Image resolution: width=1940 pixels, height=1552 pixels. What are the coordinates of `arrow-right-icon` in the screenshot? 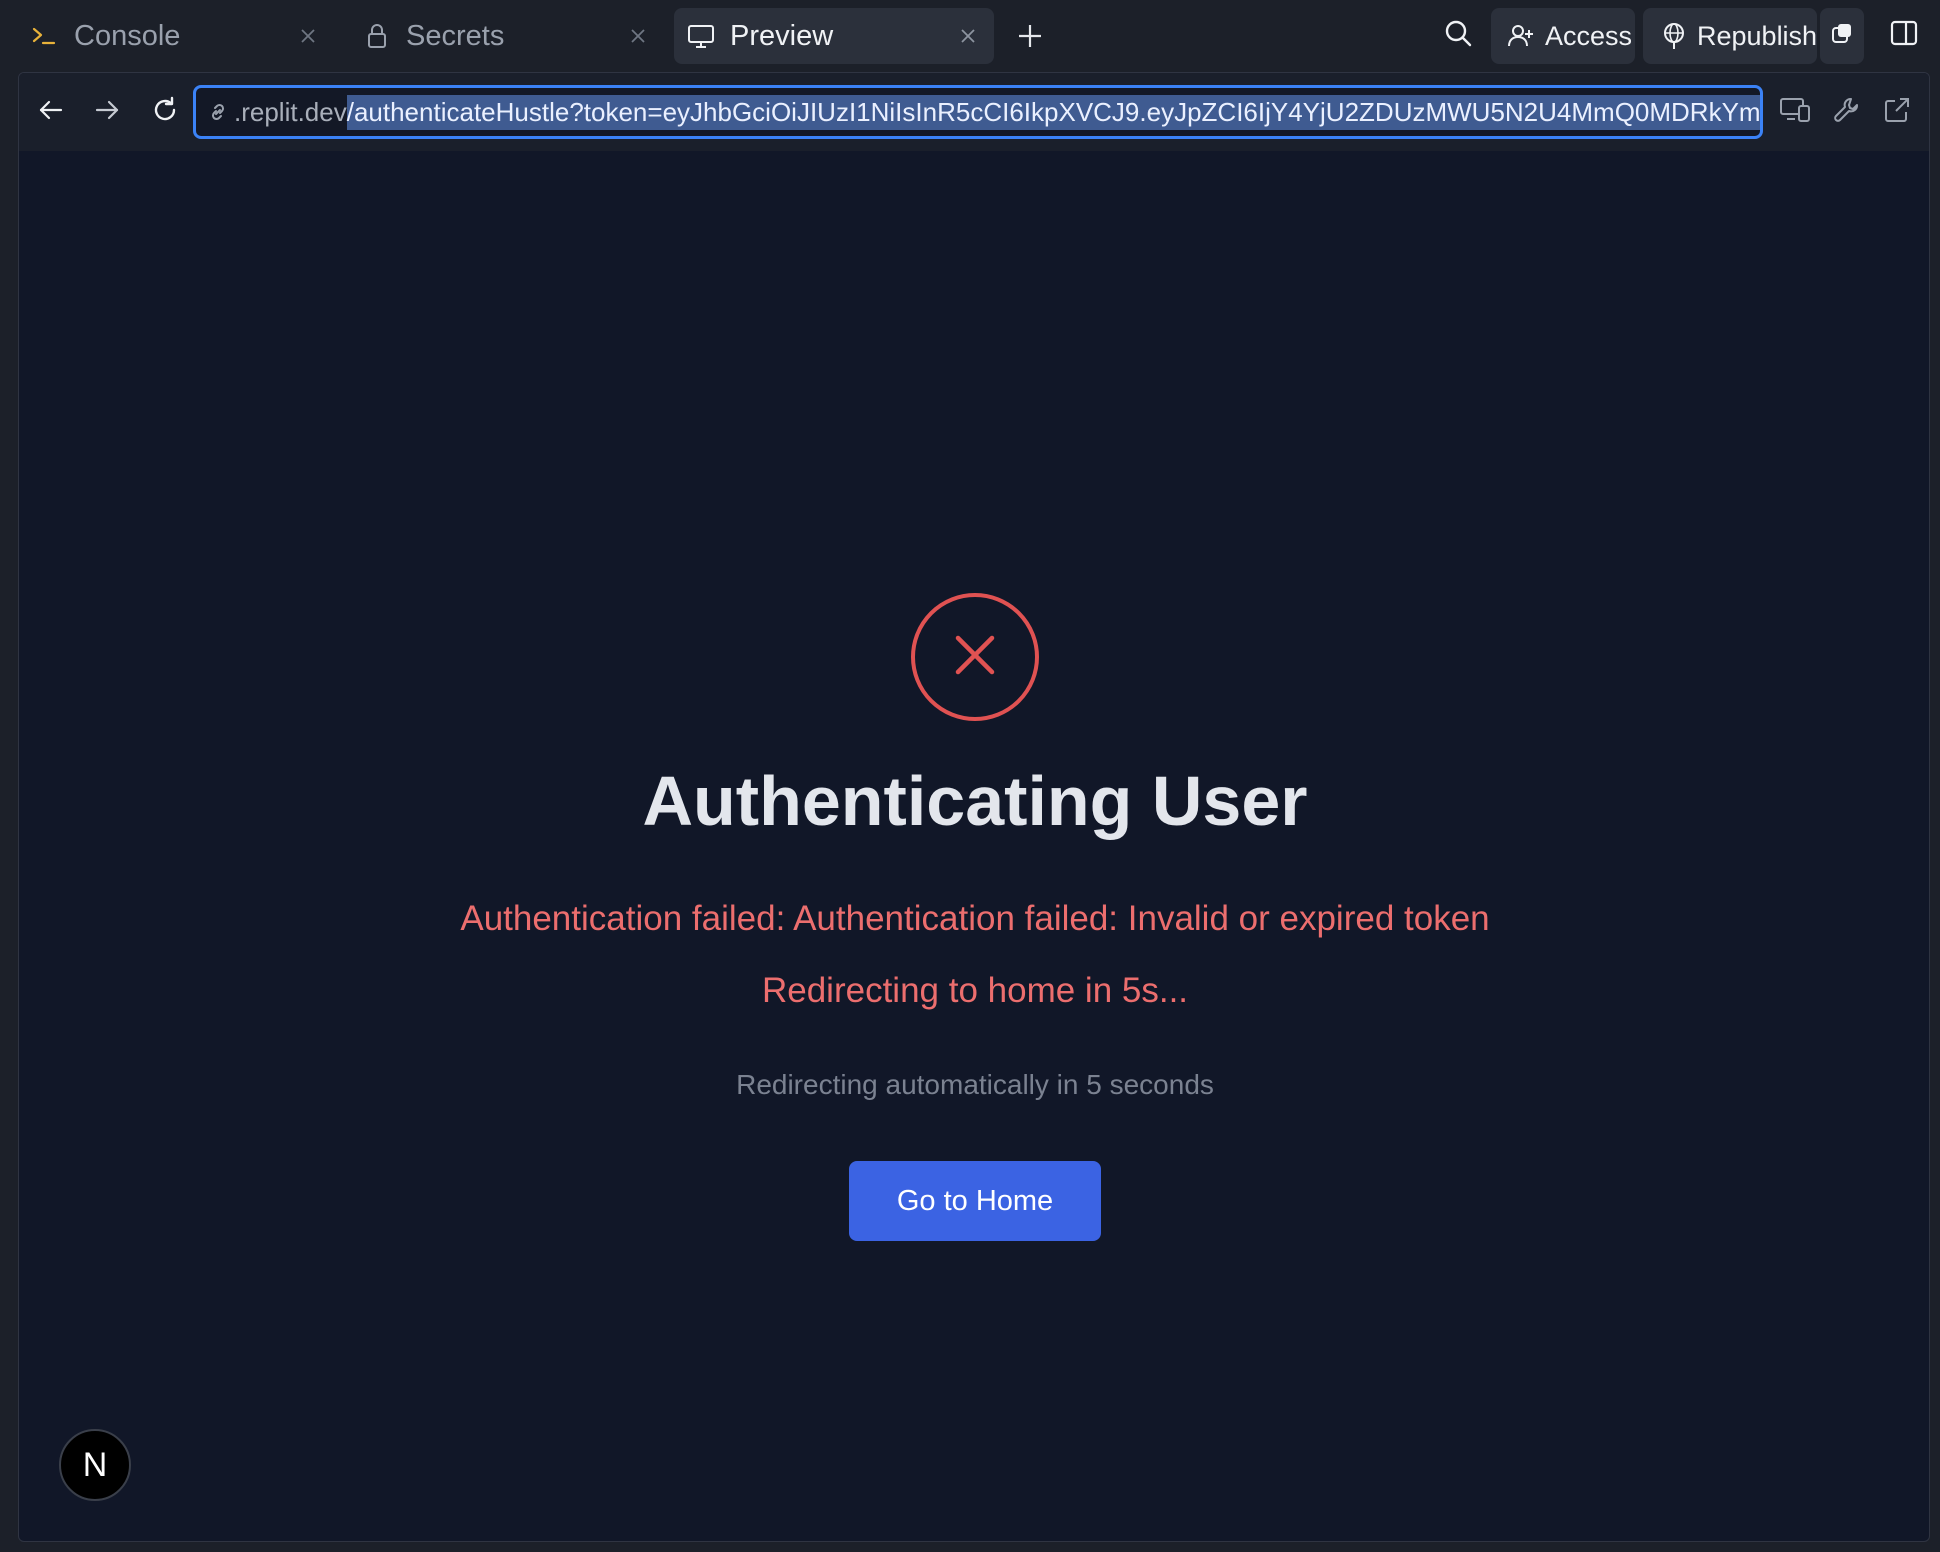 It's located at (107, 112).